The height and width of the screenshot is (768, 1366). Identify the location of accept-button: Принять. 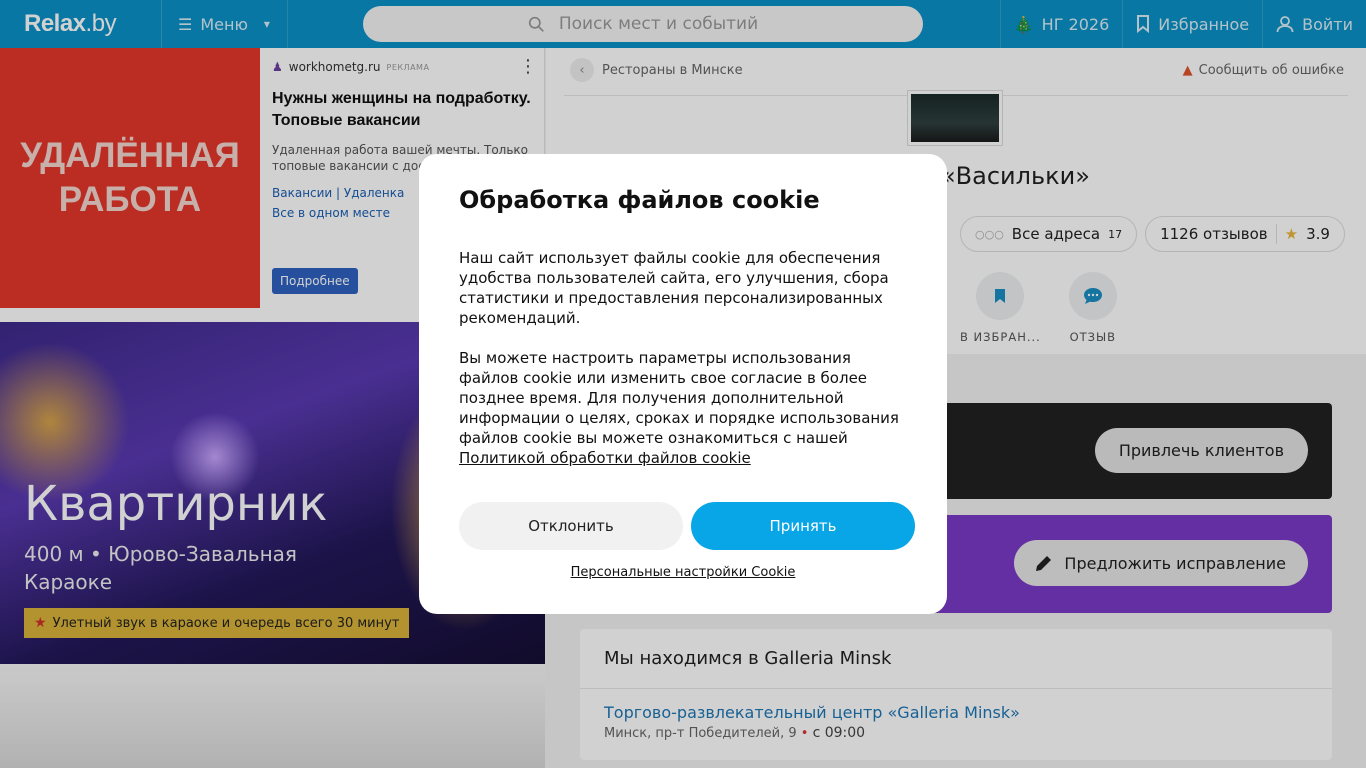
(803, 526).